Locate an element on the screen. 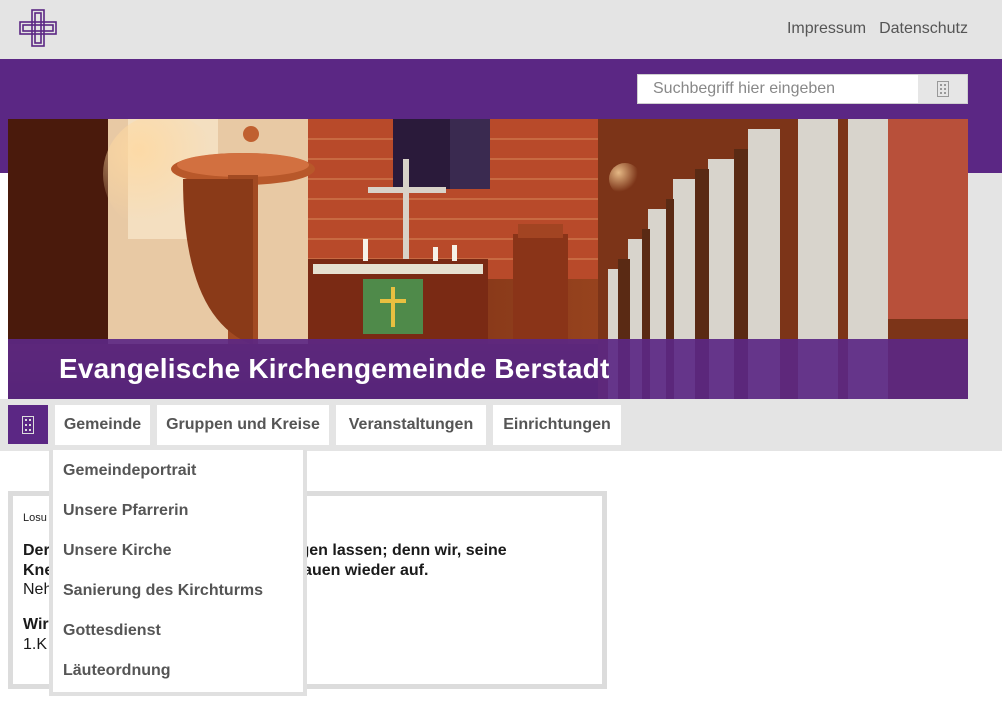 The height and width of the screenshot is (714, 1002). losung-reference: Neh is located at coordinates (38, 589).